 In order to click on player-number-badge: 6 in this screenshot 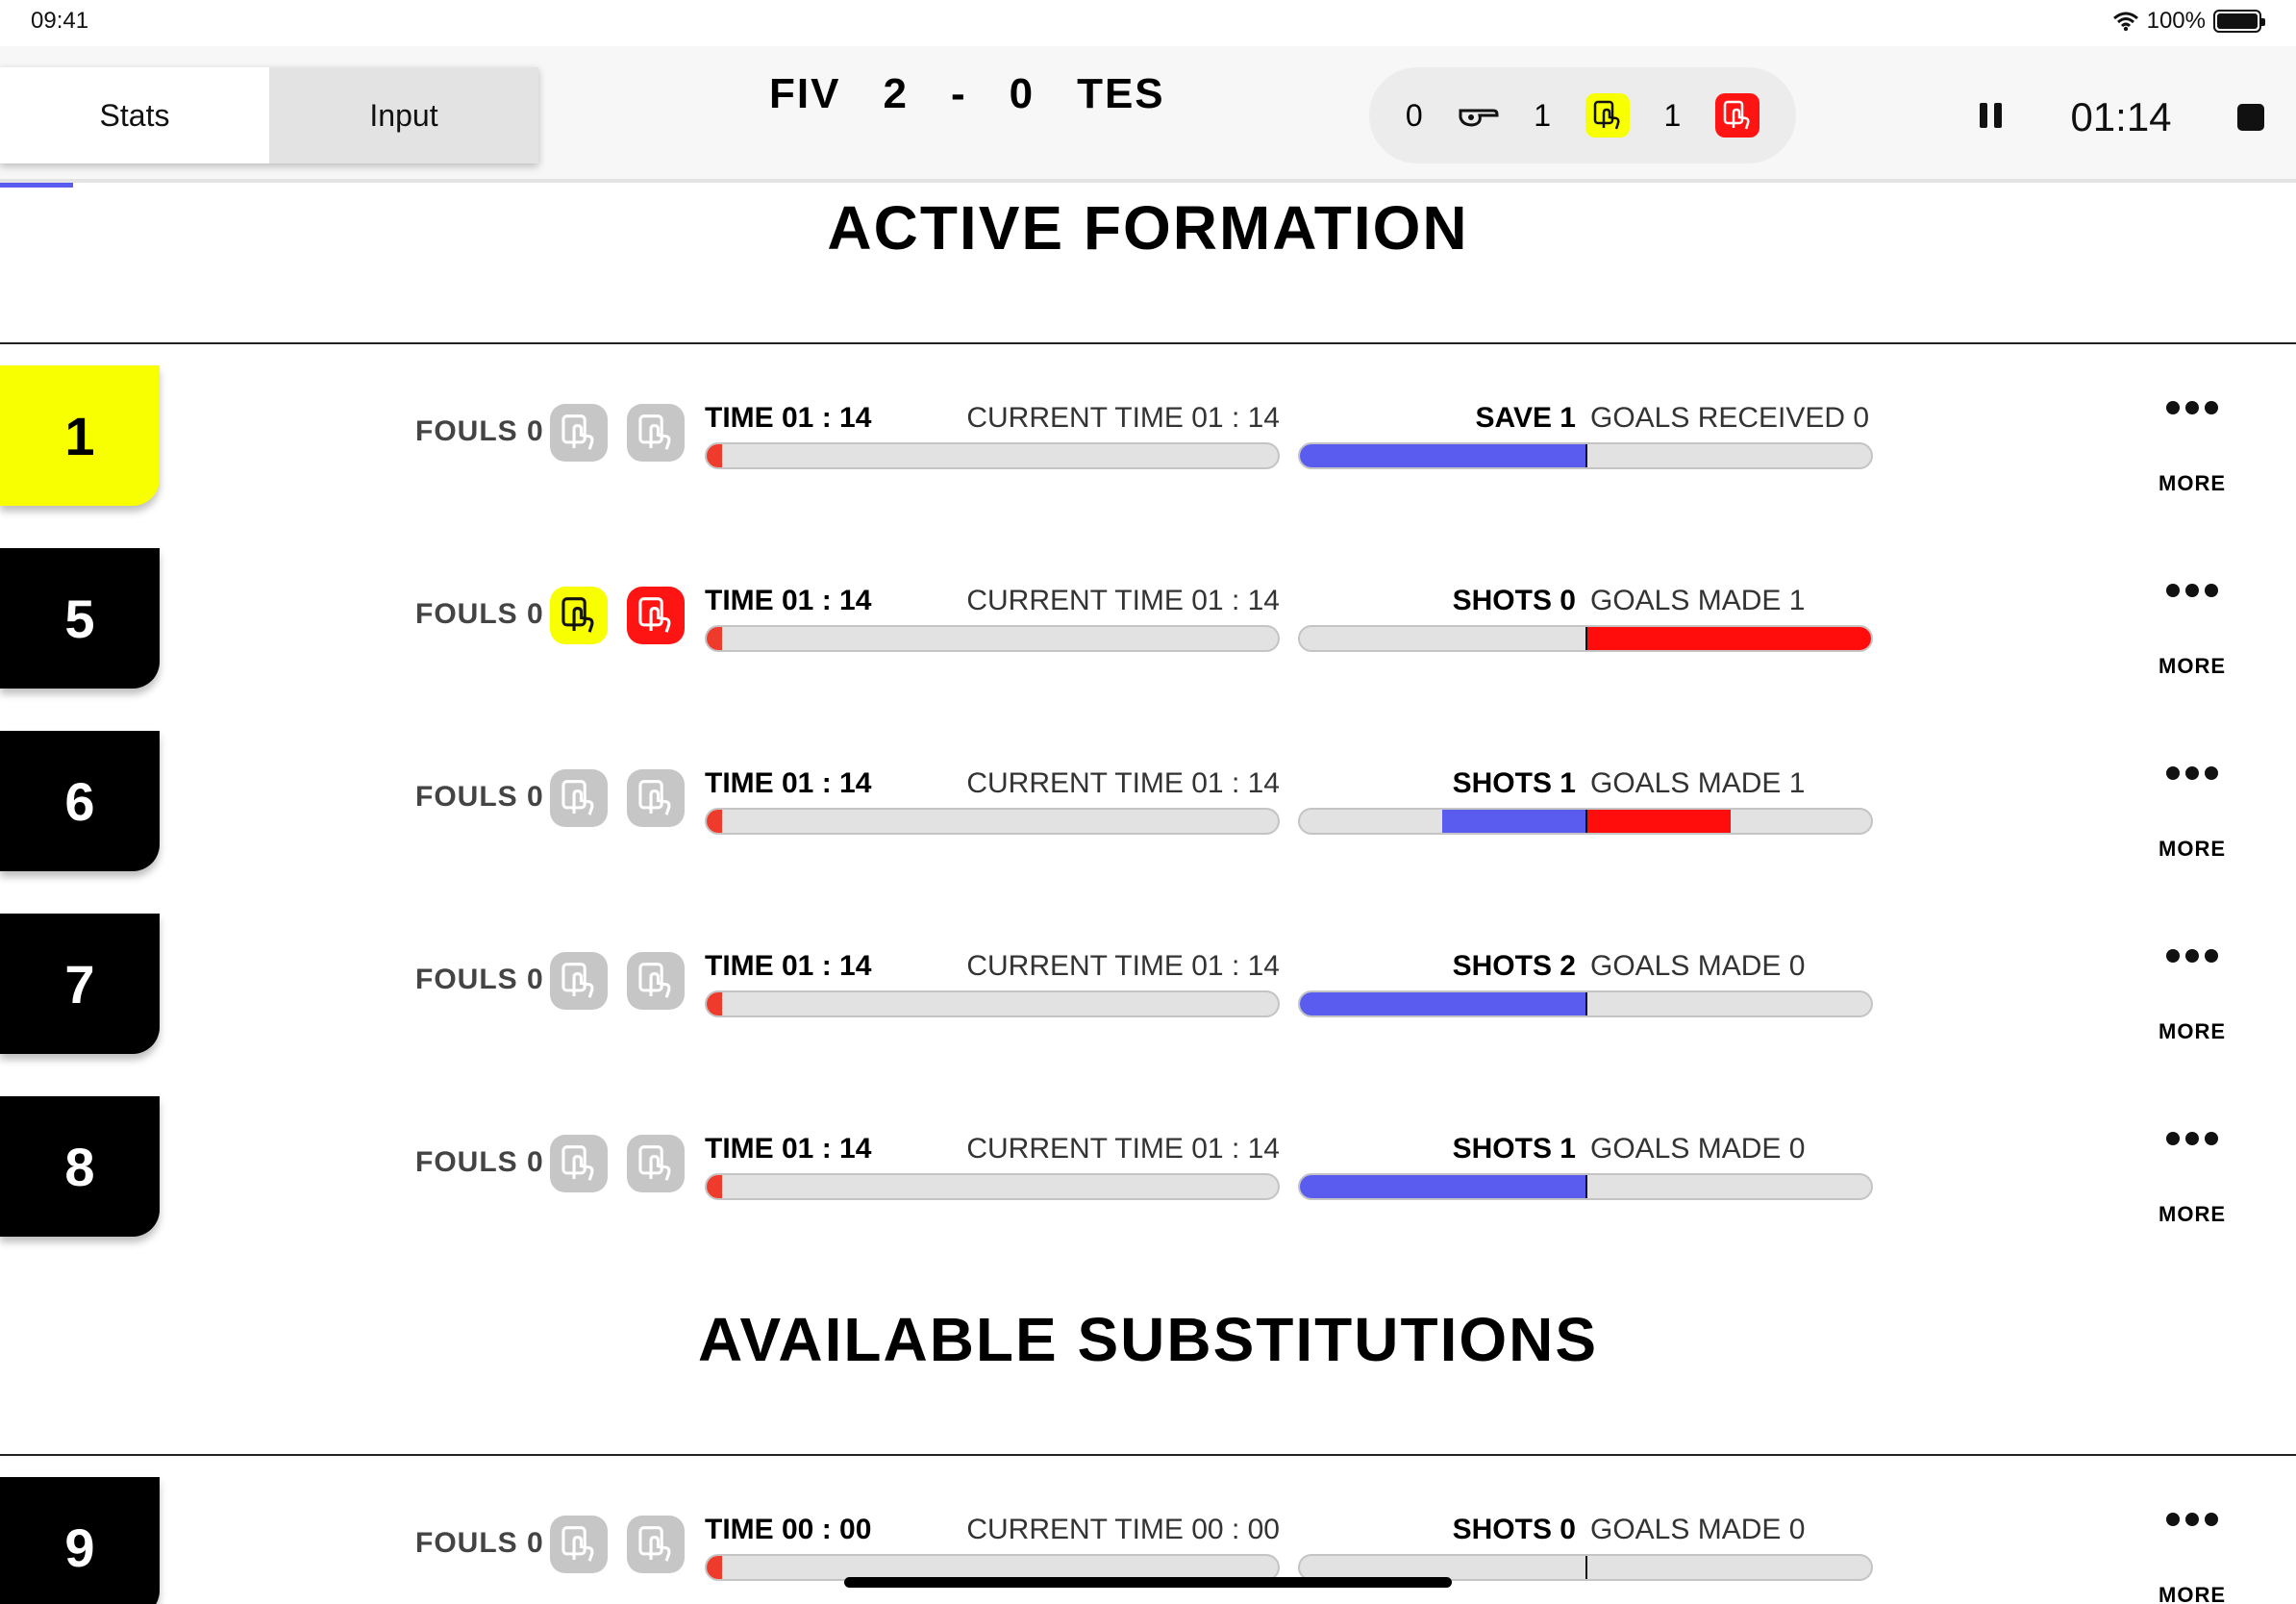, I will do `click(80, 801)`.